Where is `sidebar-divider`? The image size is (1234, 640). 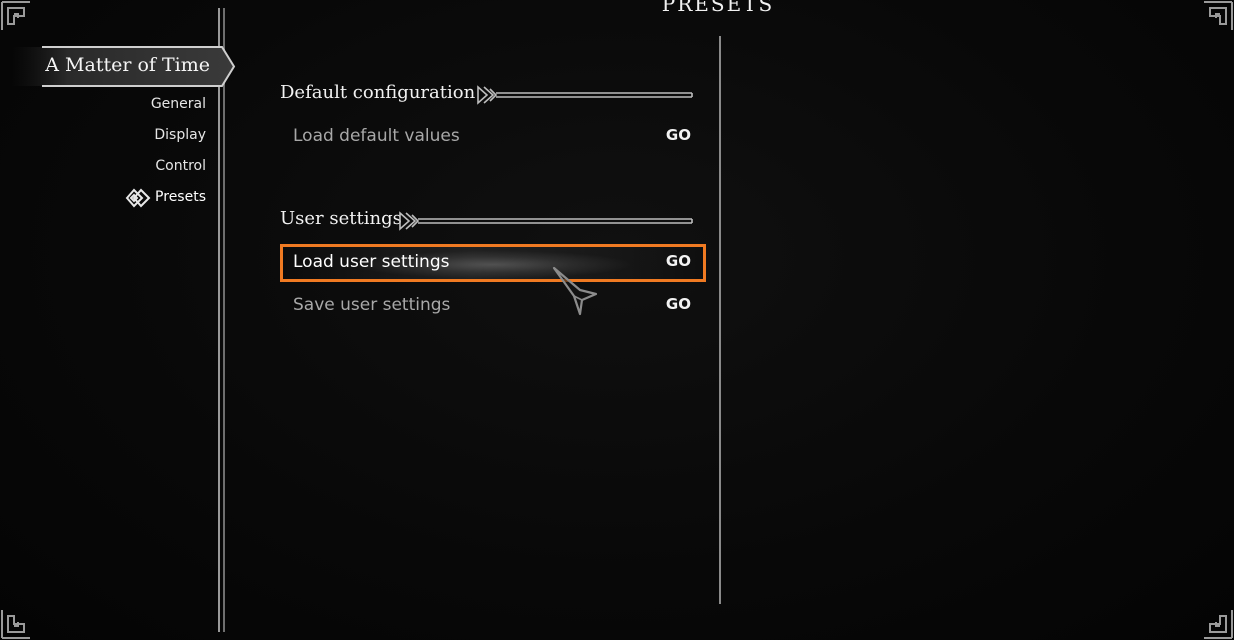
sidebar-divider is located at coordinates (221, 320).